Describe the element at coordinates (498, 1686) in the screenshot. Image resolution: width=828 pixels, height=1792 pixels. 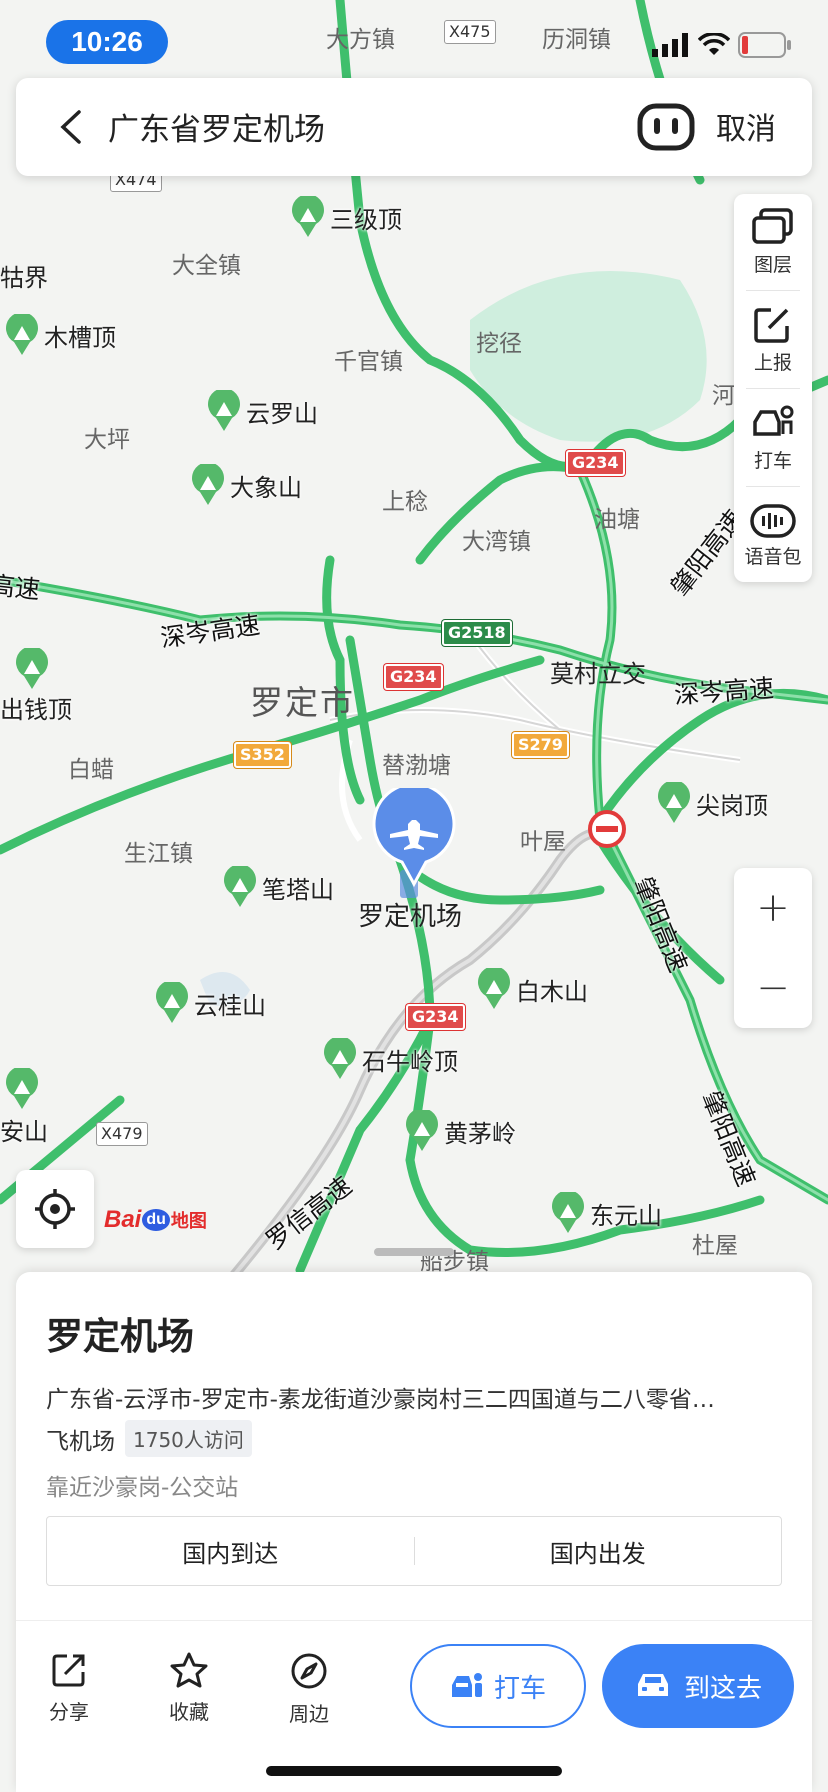
I see `taxi-button: 打车` at that location.